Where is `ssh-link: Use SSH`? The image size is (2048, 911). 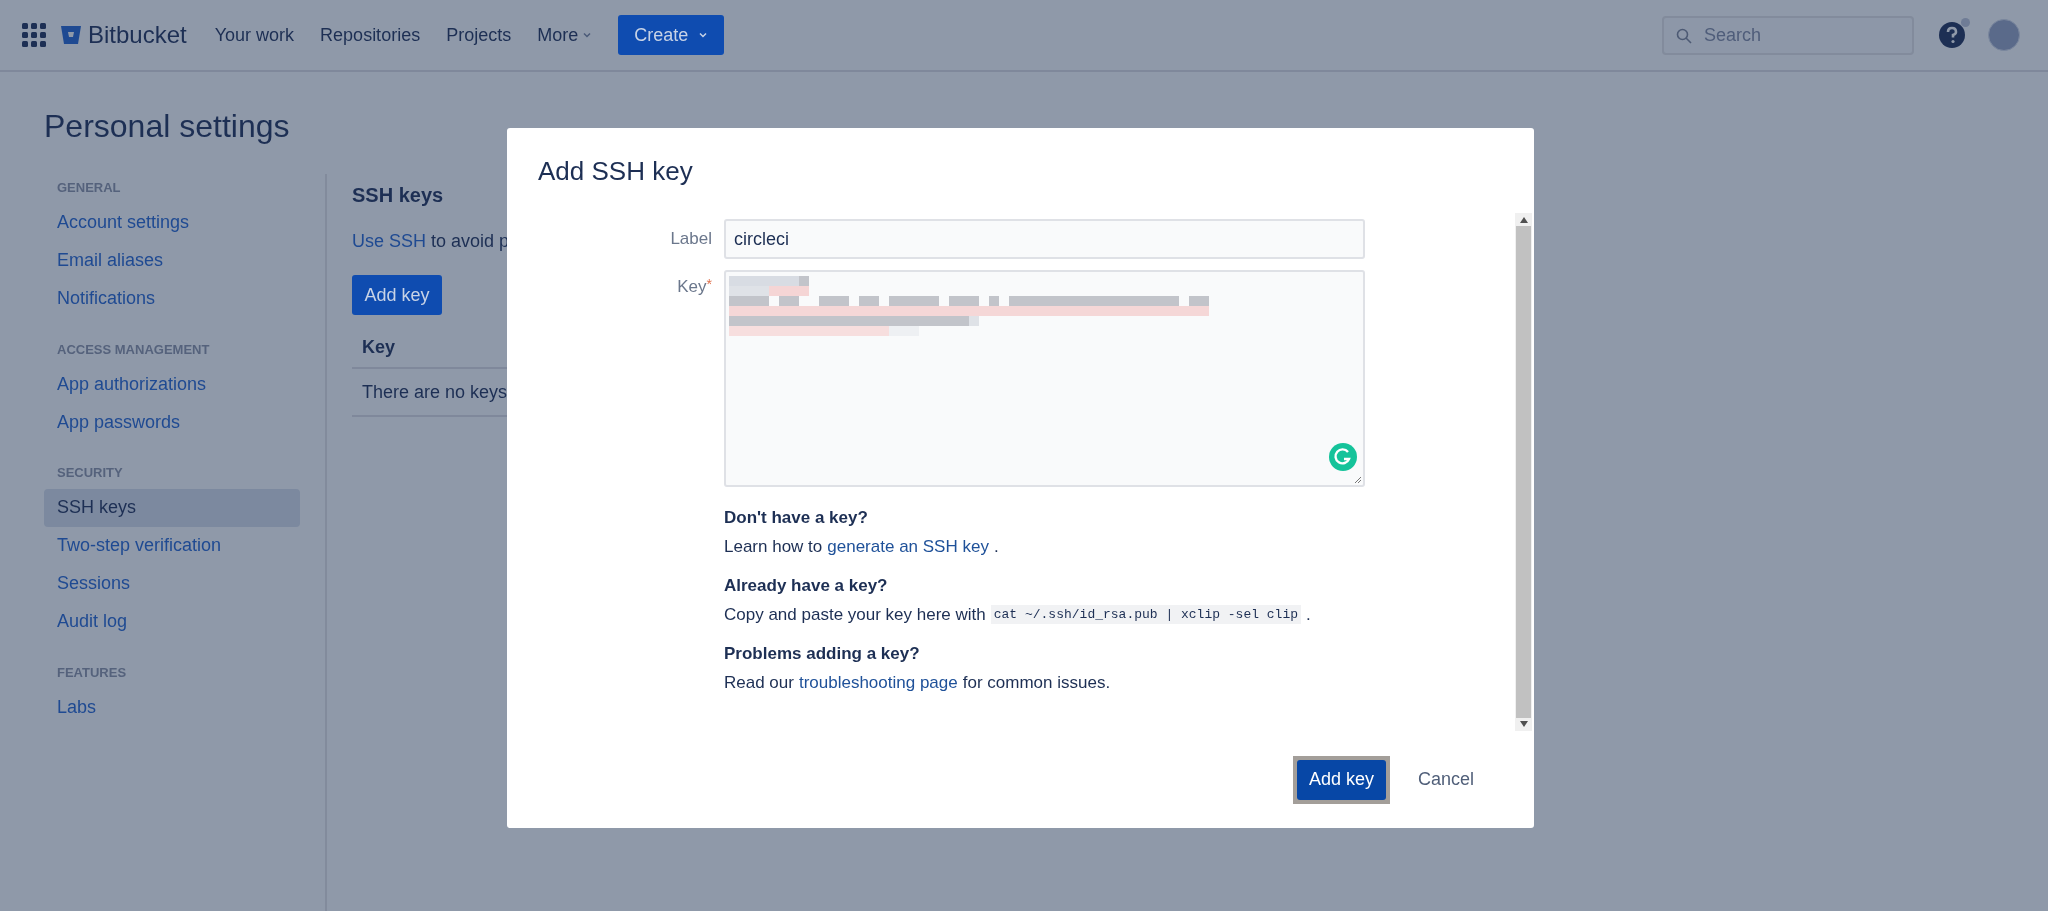 ssh-link: Use SSH is located at coordinates (389, 241).